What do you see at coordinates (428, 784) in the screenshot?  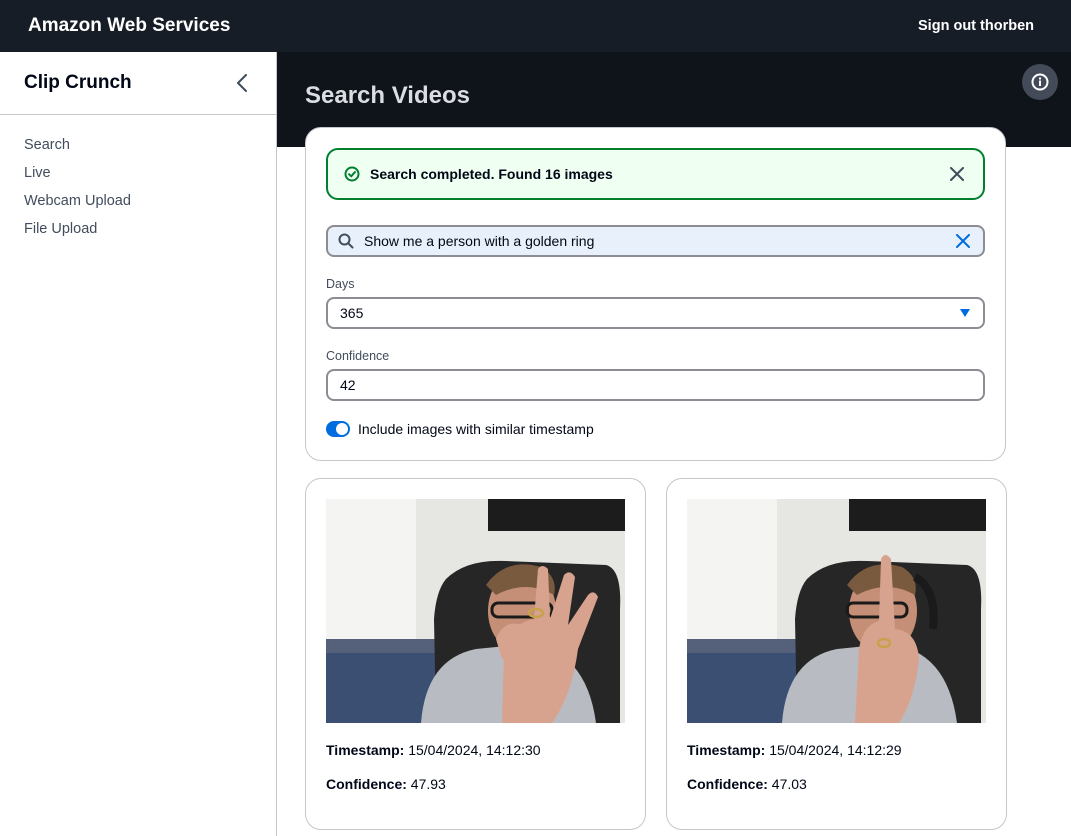 I see `confidence-value: 47.93` at bounding box center [428, 784].